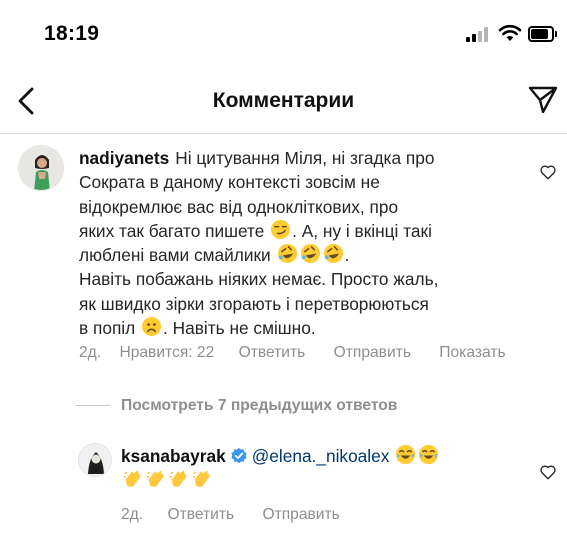 This screenshot has width=567, height=550. Describe the element at coordinates (321, 456) in the screenshot. I see `mention-link: @elena._nikoalex` at that location.